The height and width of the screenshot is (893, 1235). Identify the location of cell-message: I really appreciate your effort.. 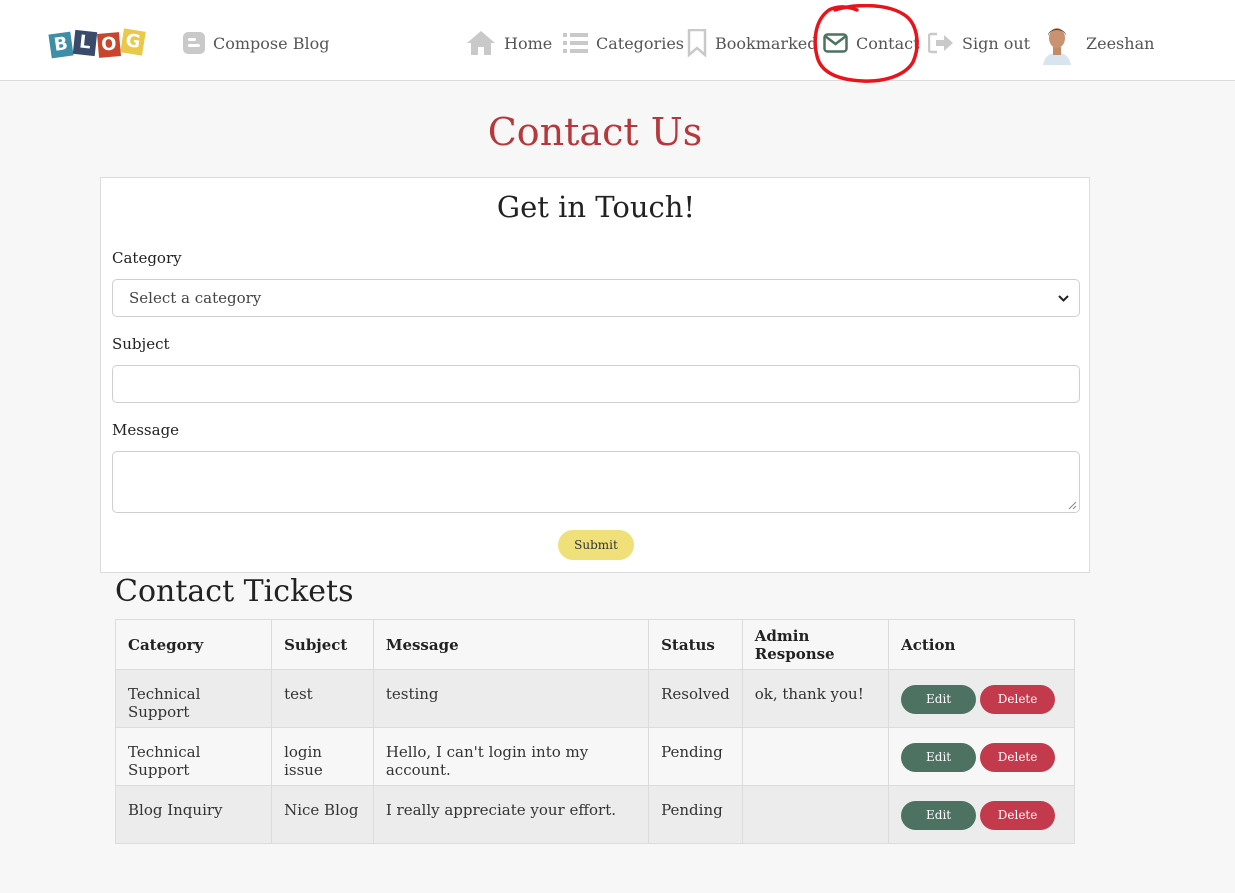
(511, 814).